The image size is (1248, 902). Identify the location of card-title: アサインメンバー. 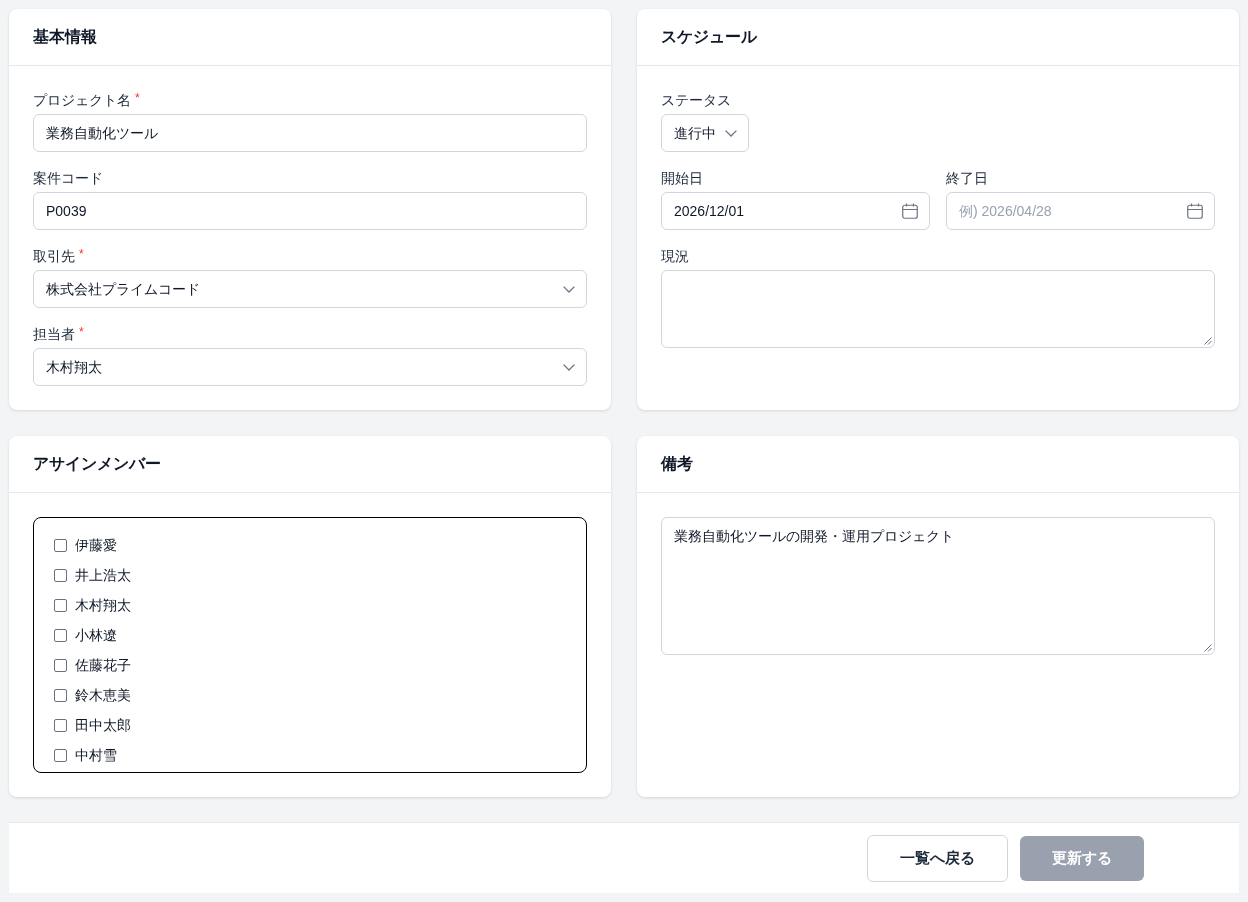
(97, 464).